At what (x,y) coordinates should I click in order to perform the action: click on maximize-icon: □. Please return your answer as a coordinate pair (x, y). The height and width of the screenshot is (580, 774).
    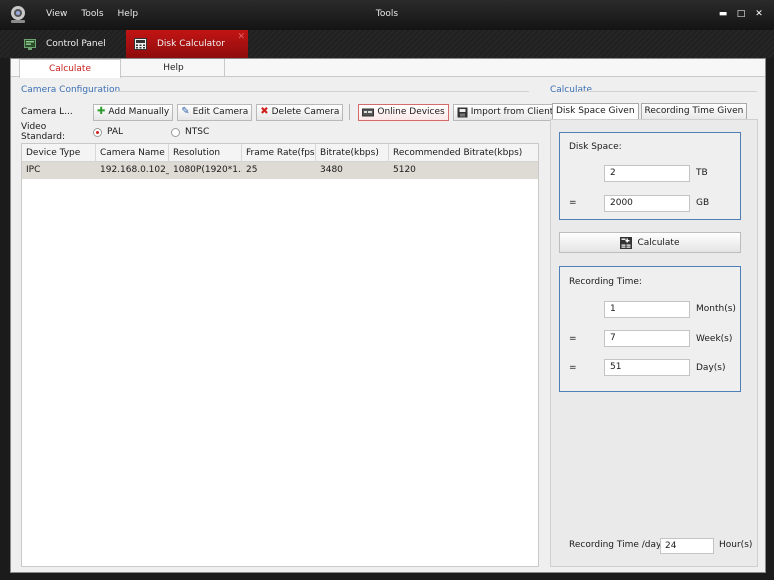
    Looking at the image, I should click on (741, 14).